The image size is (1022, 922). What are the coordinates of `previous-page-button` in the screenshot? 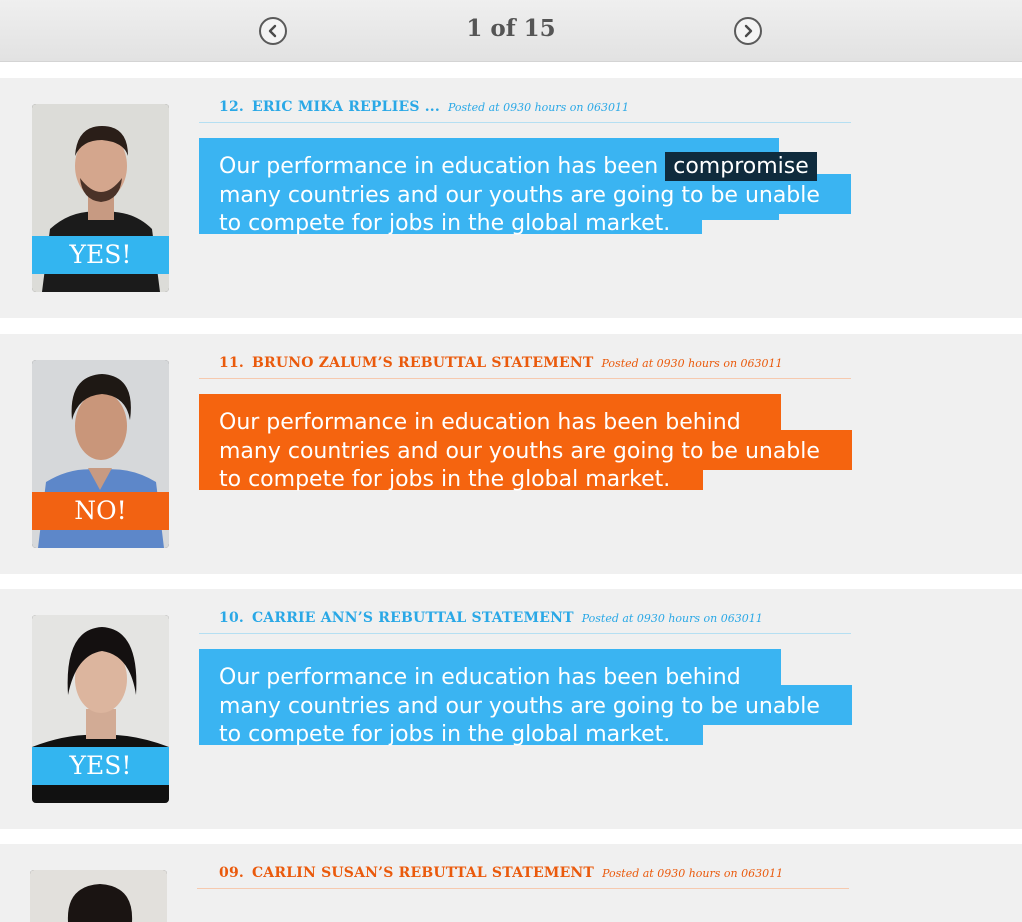 It's located at (273, 31).